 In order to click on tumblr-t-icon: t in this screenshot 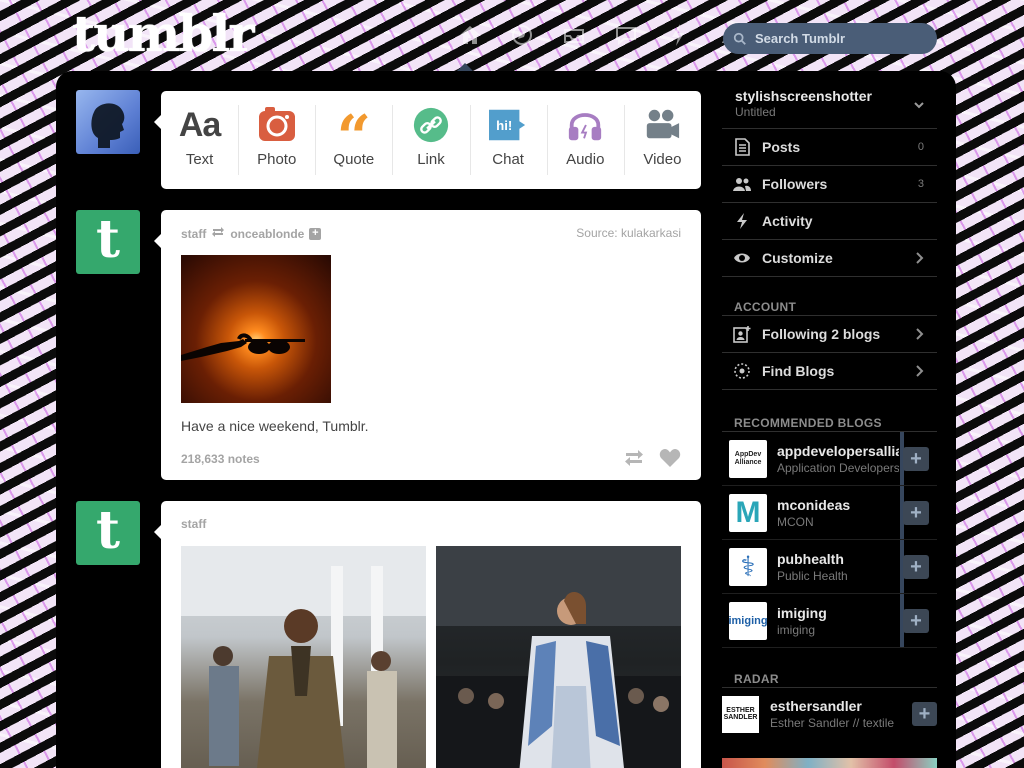, I will do `click(108, 240)`.